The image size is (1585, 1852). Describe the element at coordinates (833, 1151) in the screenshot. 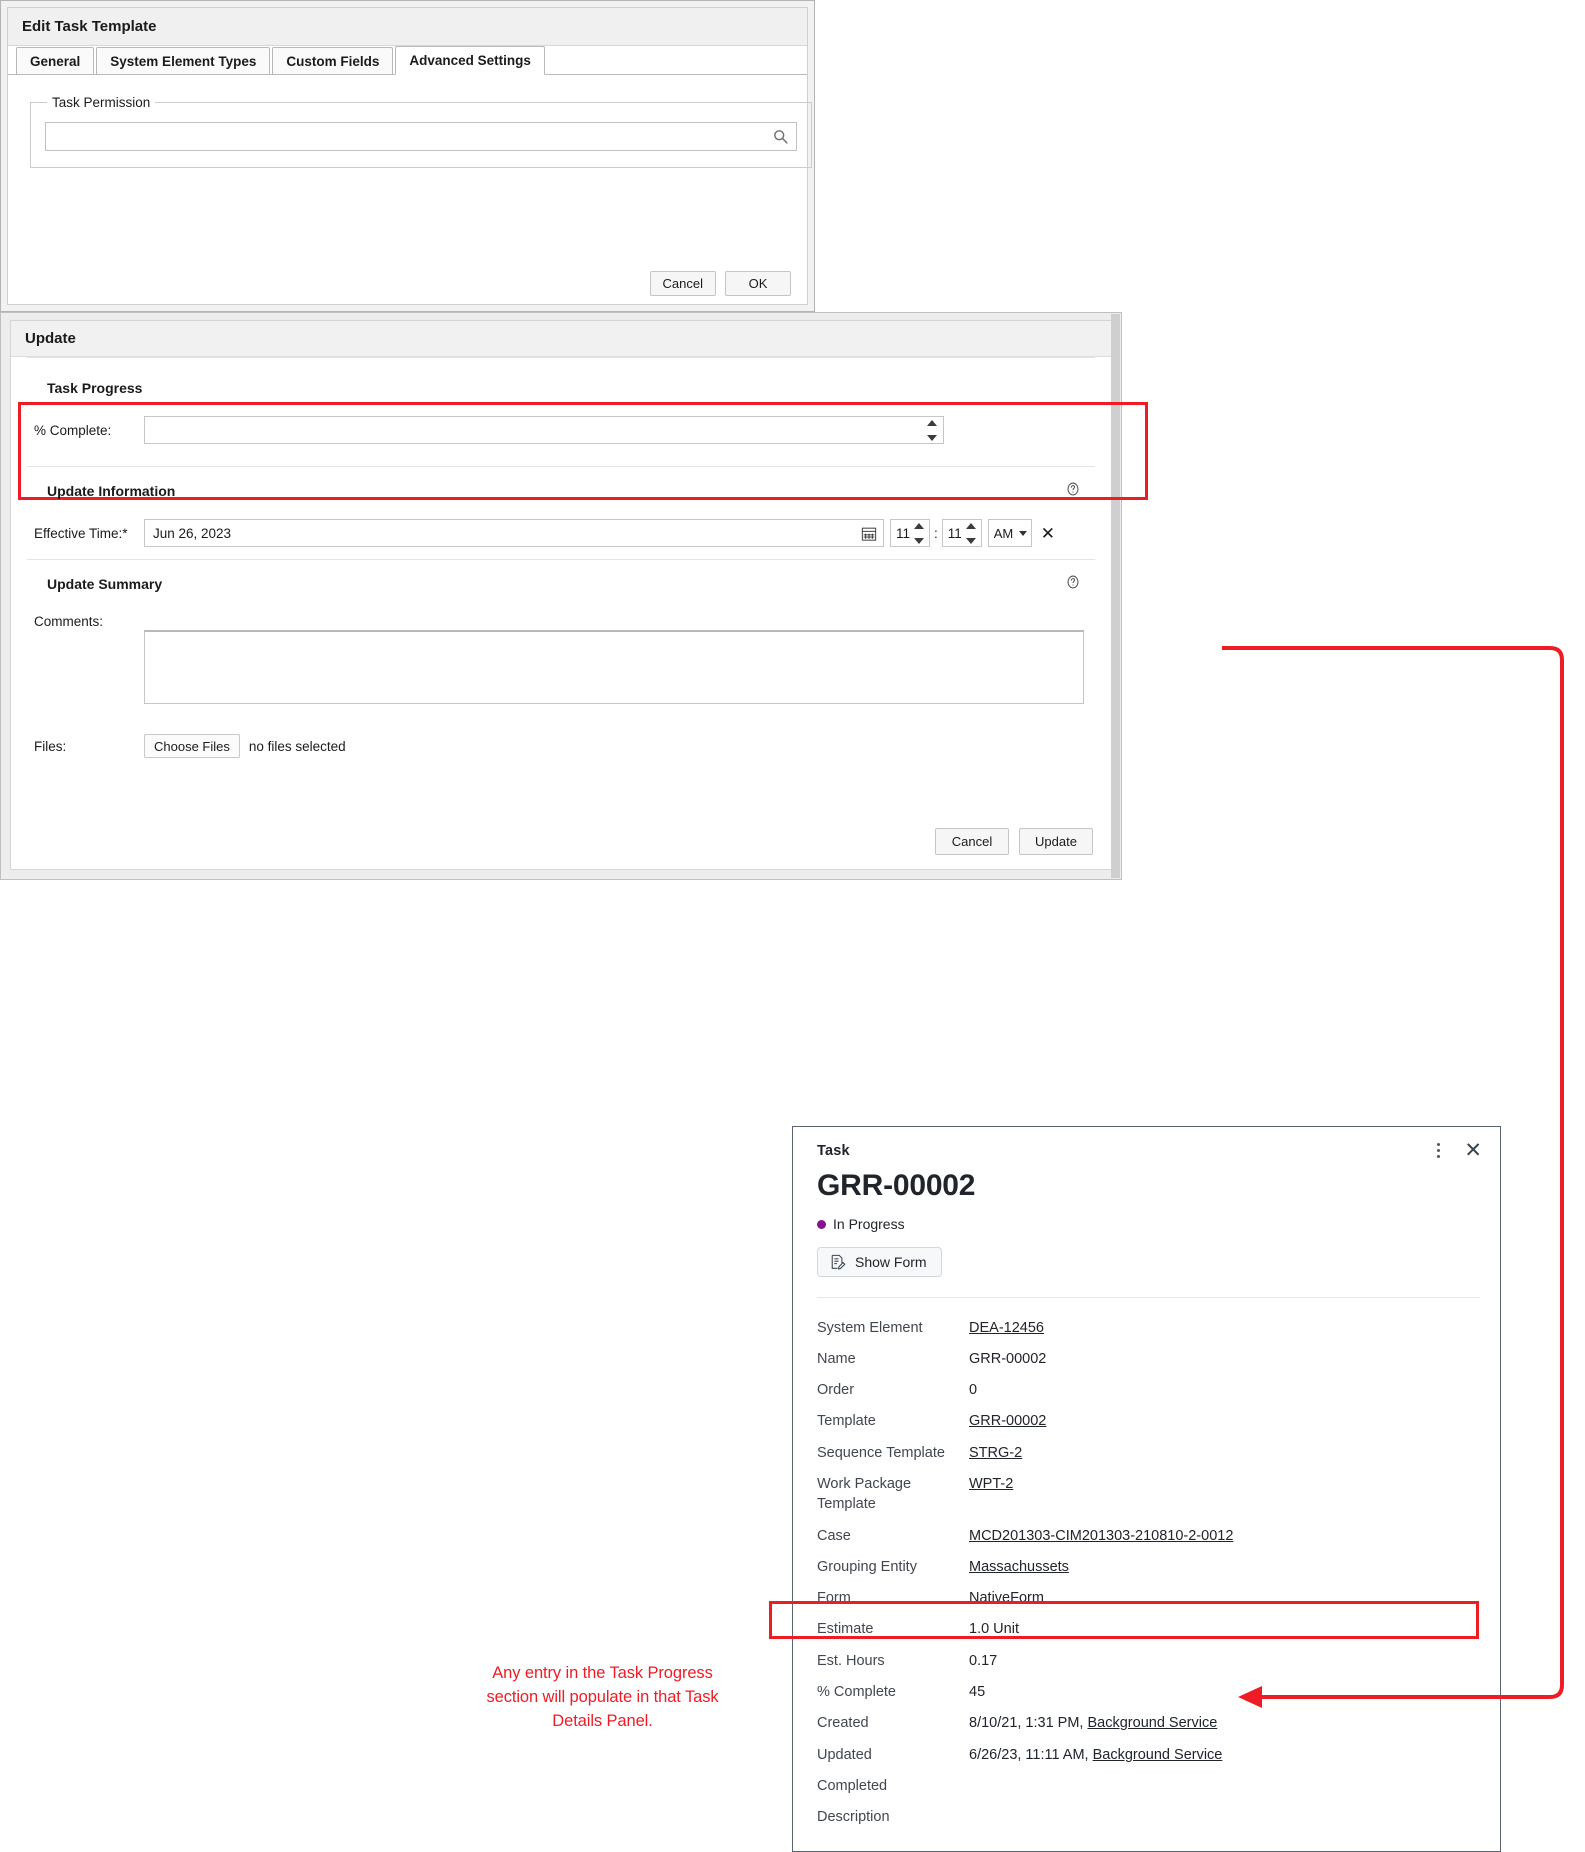

I see `task-panel-kind-label: Task` at that location.